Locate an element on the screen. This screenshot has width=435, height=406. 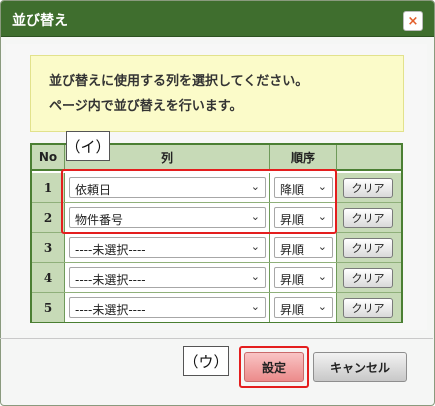
order-cell: 降順 ⌄ is located at coordinates (303, 187).